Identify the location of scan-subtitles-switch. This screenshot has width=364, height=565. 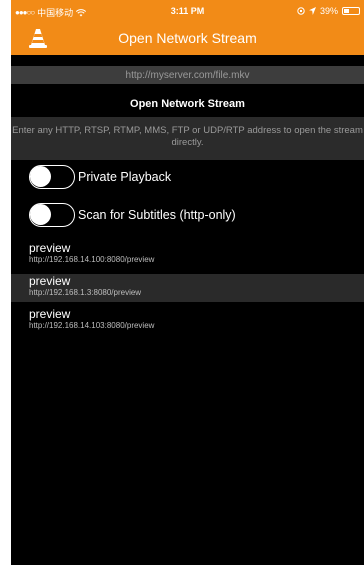
(52, 215).